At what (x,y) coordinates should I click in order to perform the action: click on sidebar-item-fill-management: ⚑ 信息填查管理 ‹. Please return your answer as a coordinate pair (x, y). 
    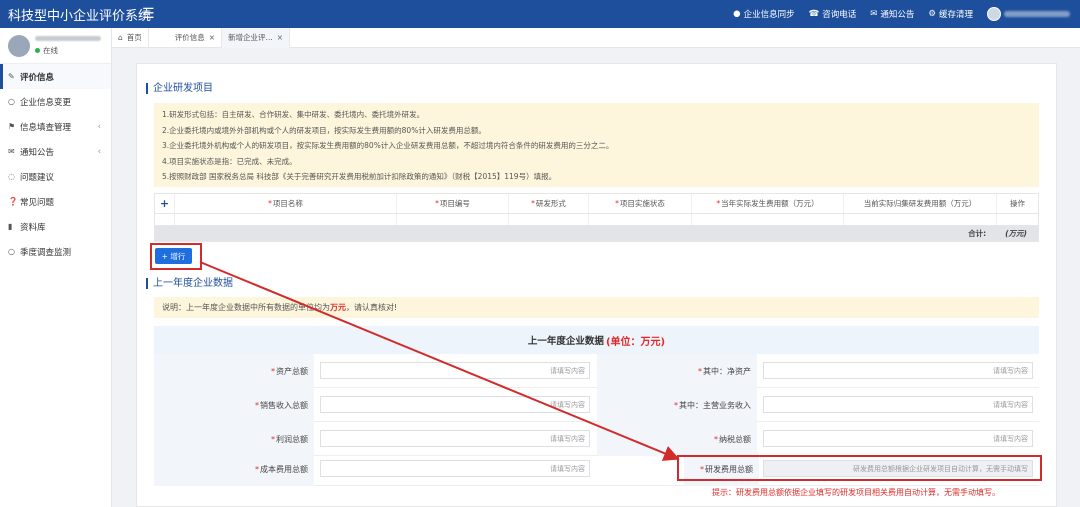
    Looking at the image, I should click on (55, 126).